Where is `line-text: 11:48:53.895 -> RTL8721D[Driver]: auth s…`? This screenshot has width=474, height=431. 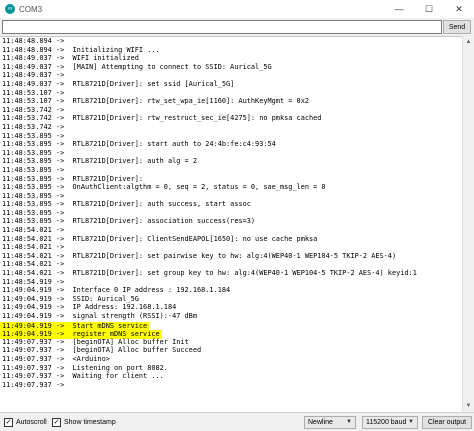
line-text: 11:48:53.895 -> RTL8721D[Driver]: auth s… is located at coordinates (126, 204).